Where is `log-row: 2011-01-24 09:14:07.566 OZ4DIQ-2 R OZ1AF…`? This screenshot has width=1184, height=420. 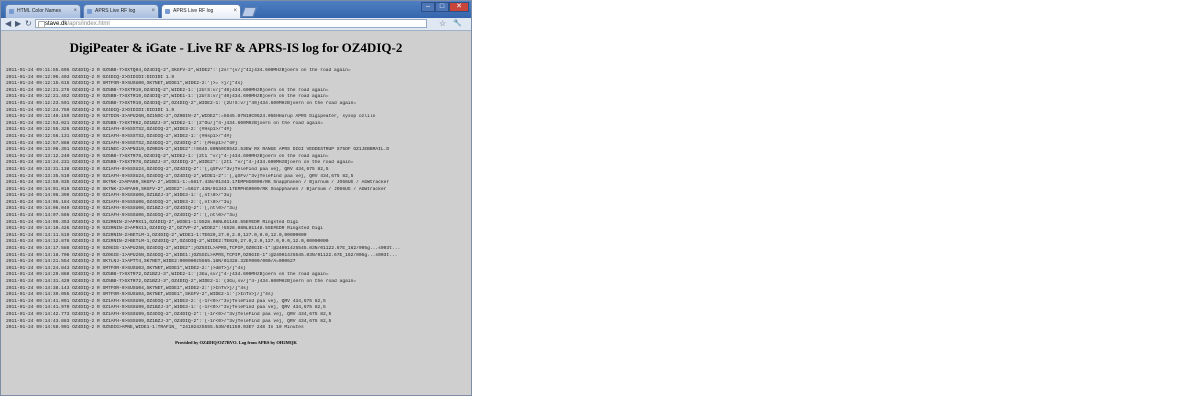 log-row: 2011-01-24 09:14:07.566 OZ4DIQ-2 R OZ1AF… is located at coordinates (122, 216).